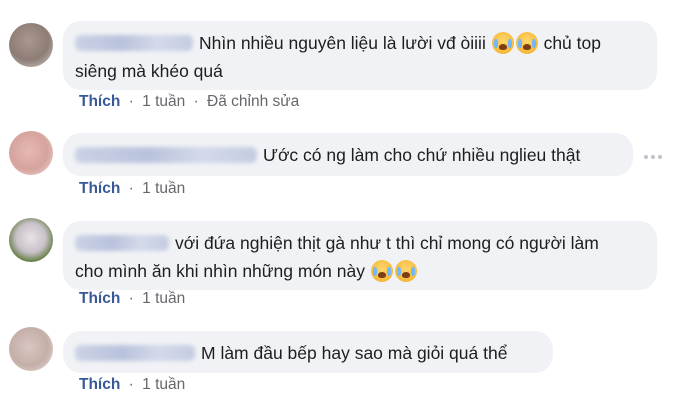 This screenshot has width=699, height=407. I want to click on comment-meta: Thích · 1 tuần · Đã chỉnh sửa, so click(189, 102).